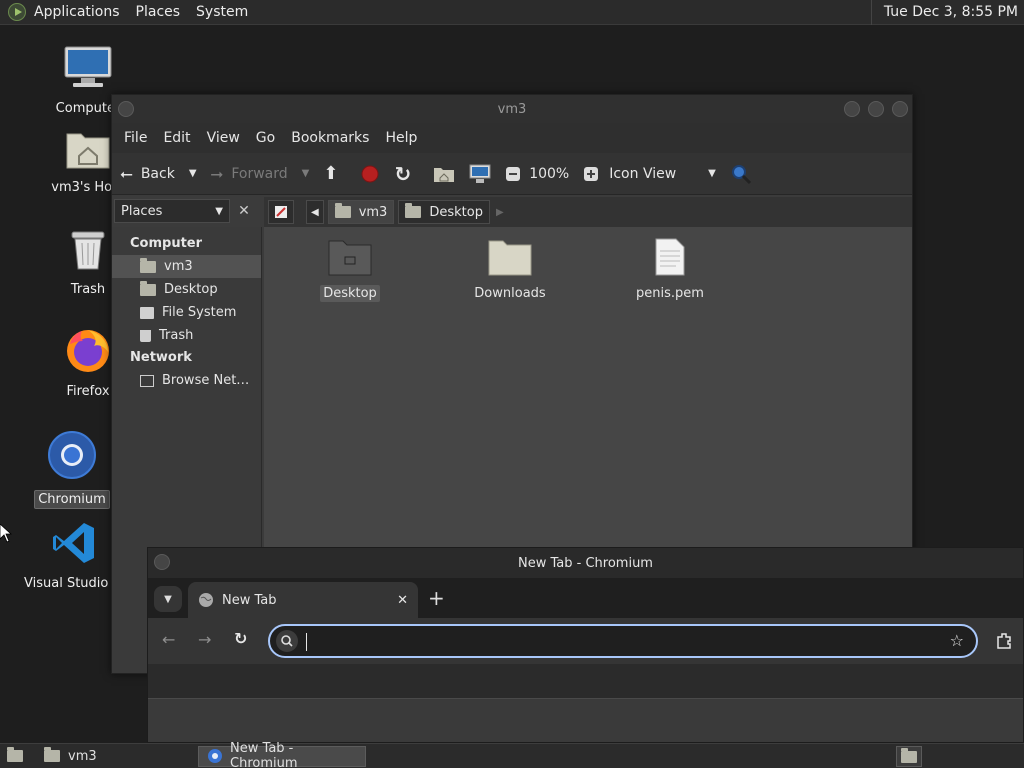 This screenshot has width=1024, height=768. Describe the element at coordinates (585, 720) in the screenshot. I see `page-content` at that location.